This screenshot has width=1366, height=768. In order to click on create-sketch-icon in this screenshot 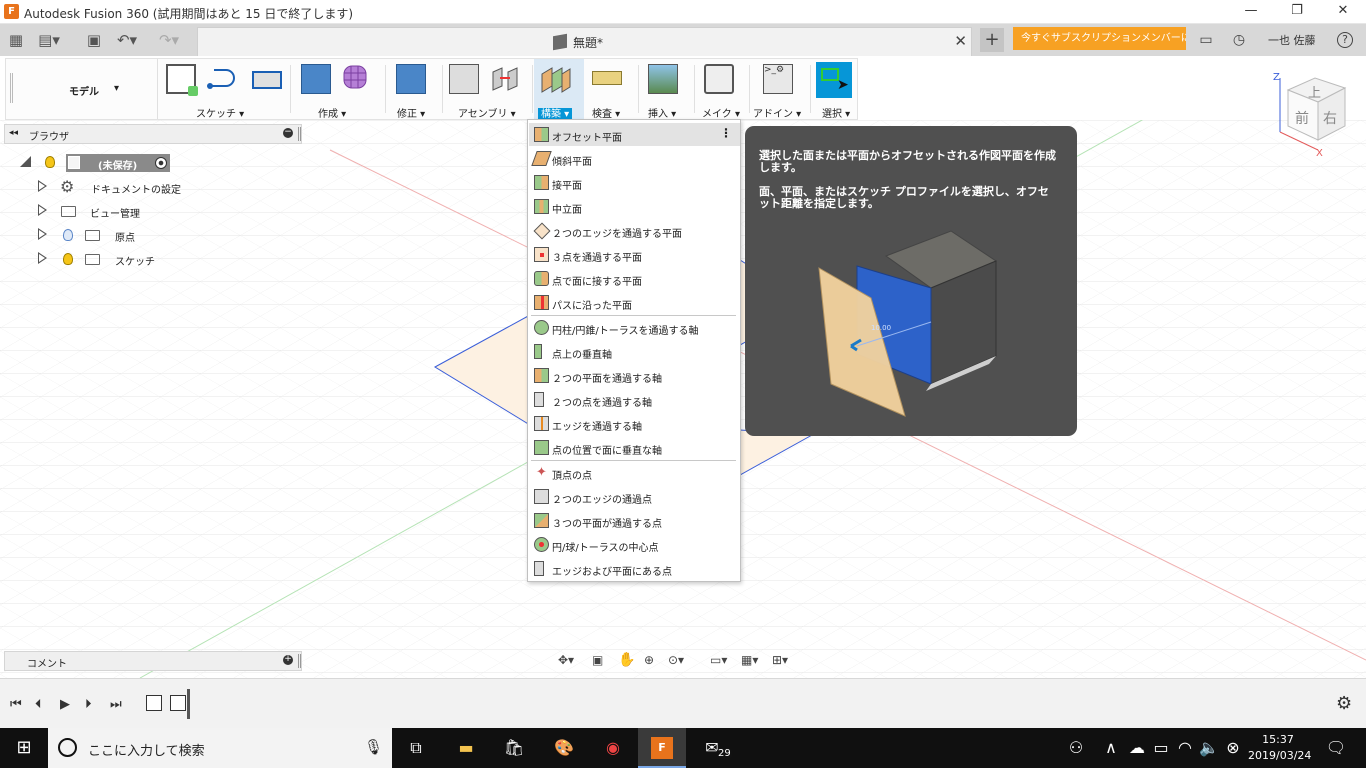, I will do `click(182, 80)`.